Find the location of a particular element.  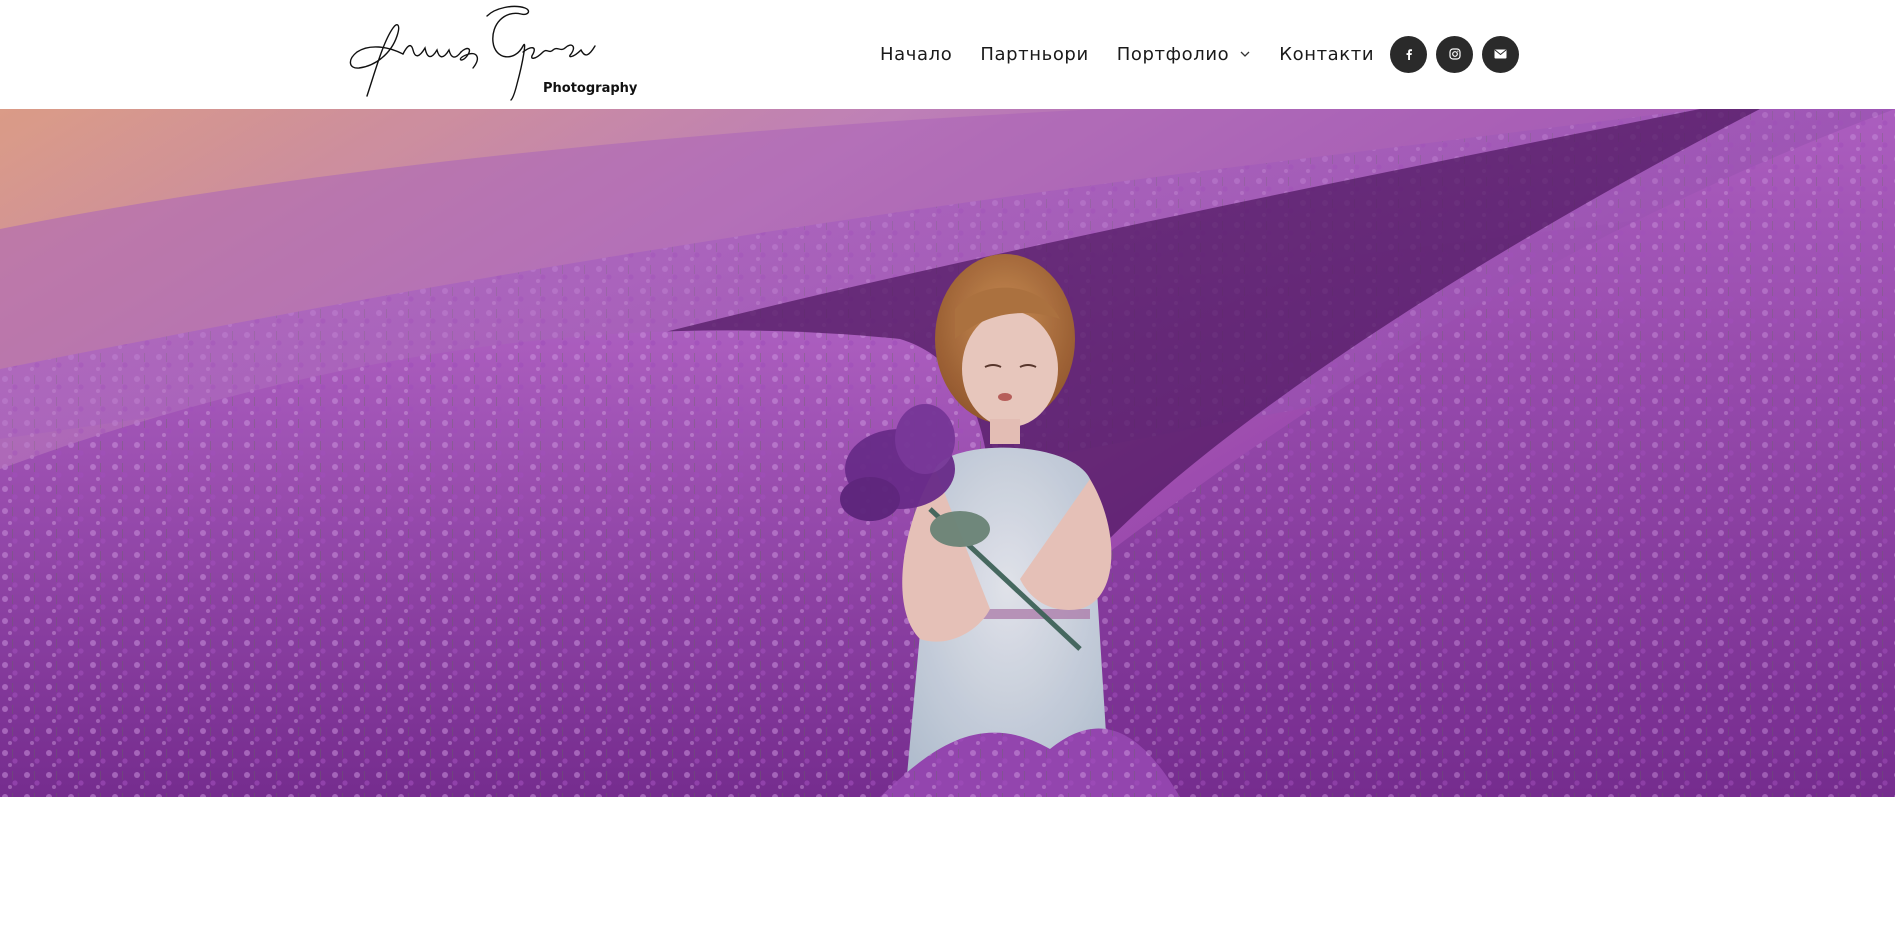

facebook-icon is located at coordinates (1409, 54).